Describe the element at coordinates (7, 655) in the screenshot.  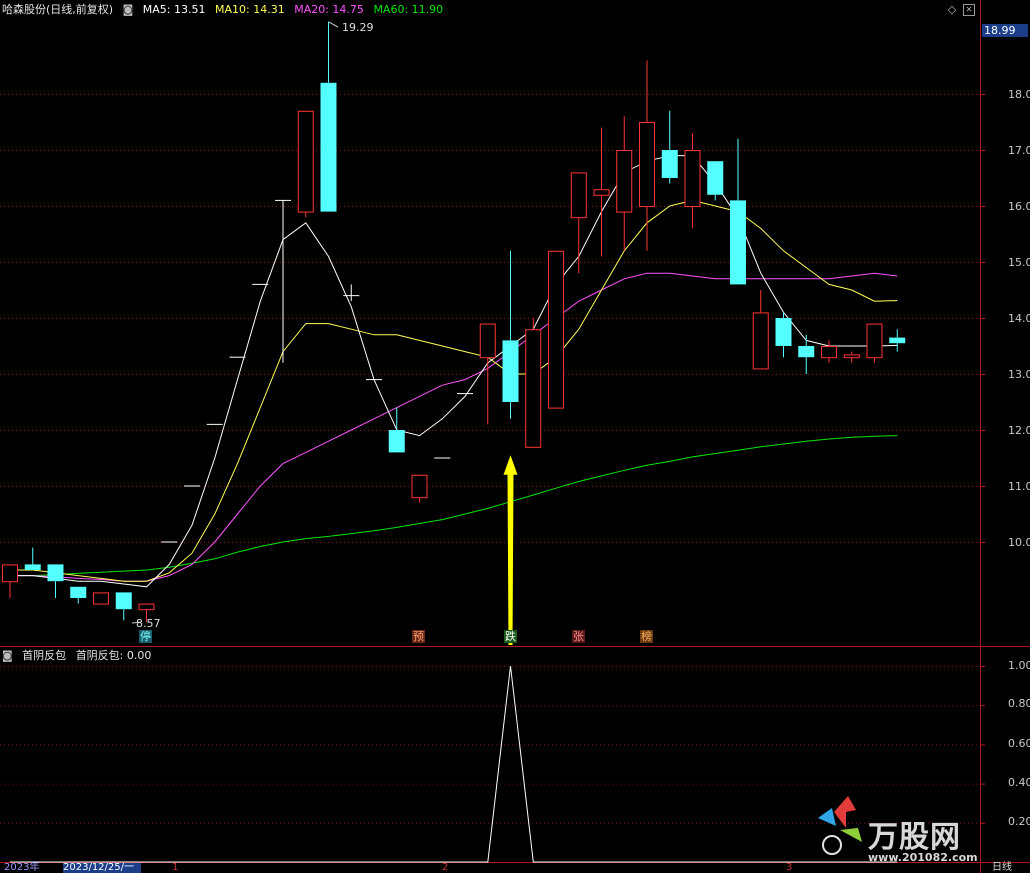
I see `indicator-toggle-icon: ◙` at that location.